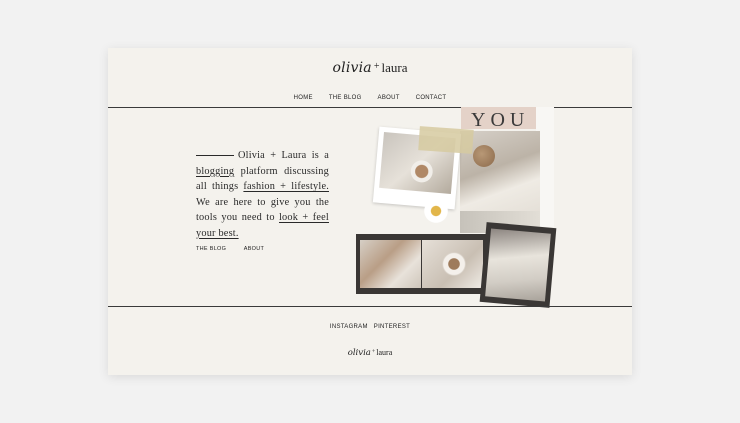 The height and width of the screenshot is (423, 740). What do you see at coordinates (359, 353) in the screenshot?
I see `footer-logo-script: olivia` at bounding box center [359, 353].